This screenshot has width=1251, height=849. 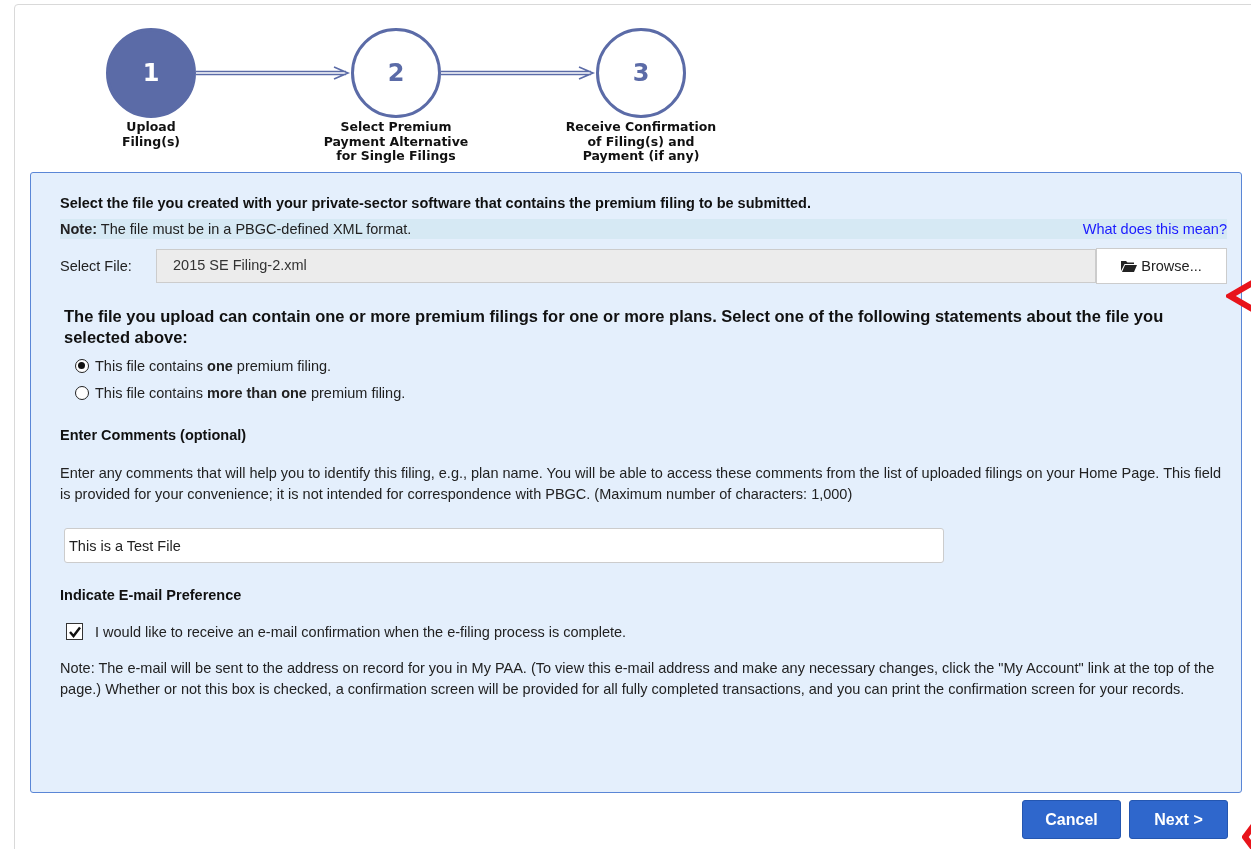 I want to click on folder-icon, so click(x=1129, y=266).